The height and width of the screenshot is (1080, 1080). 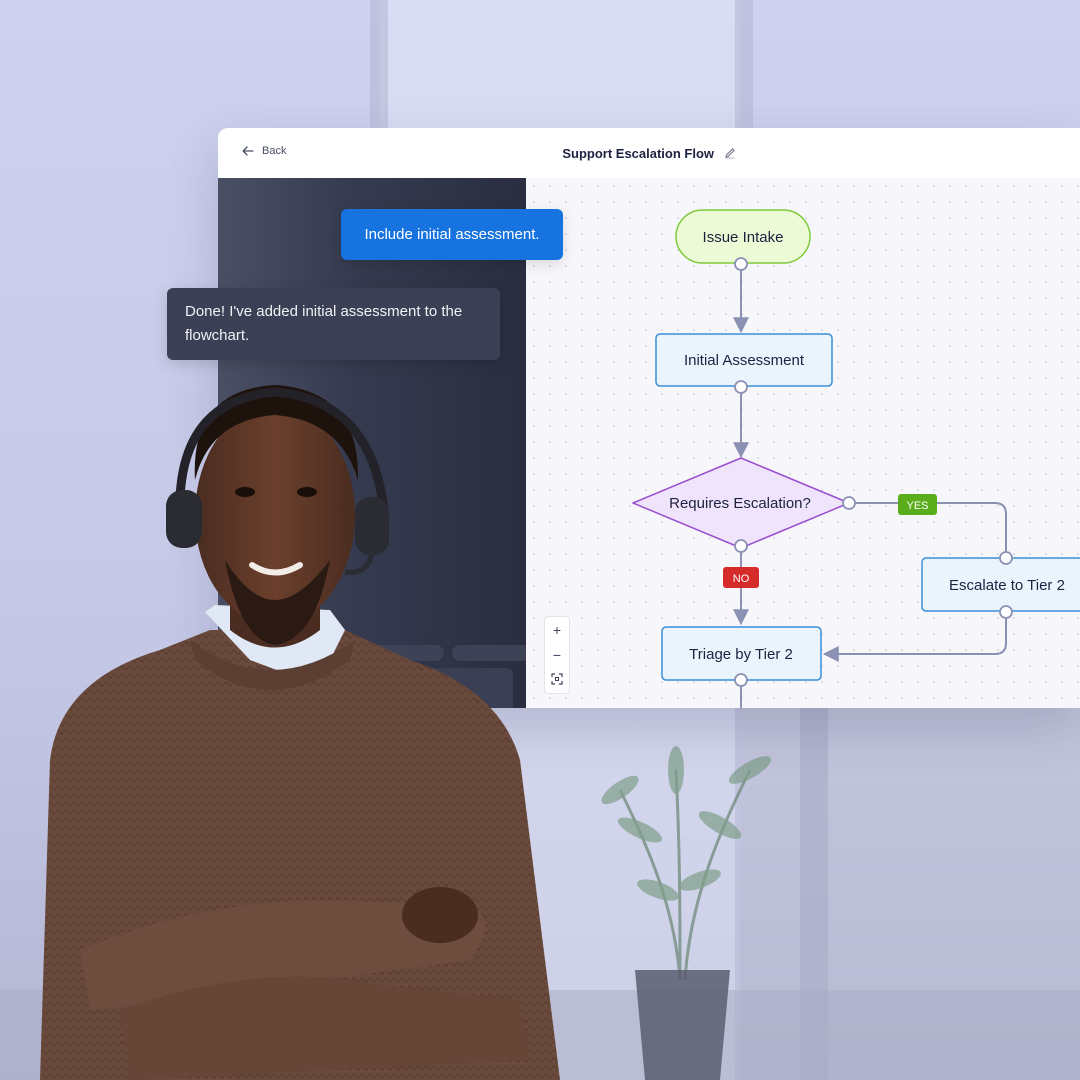 I want to click on flow-title: Support Escalation Flow, so click(x=638, y=153).